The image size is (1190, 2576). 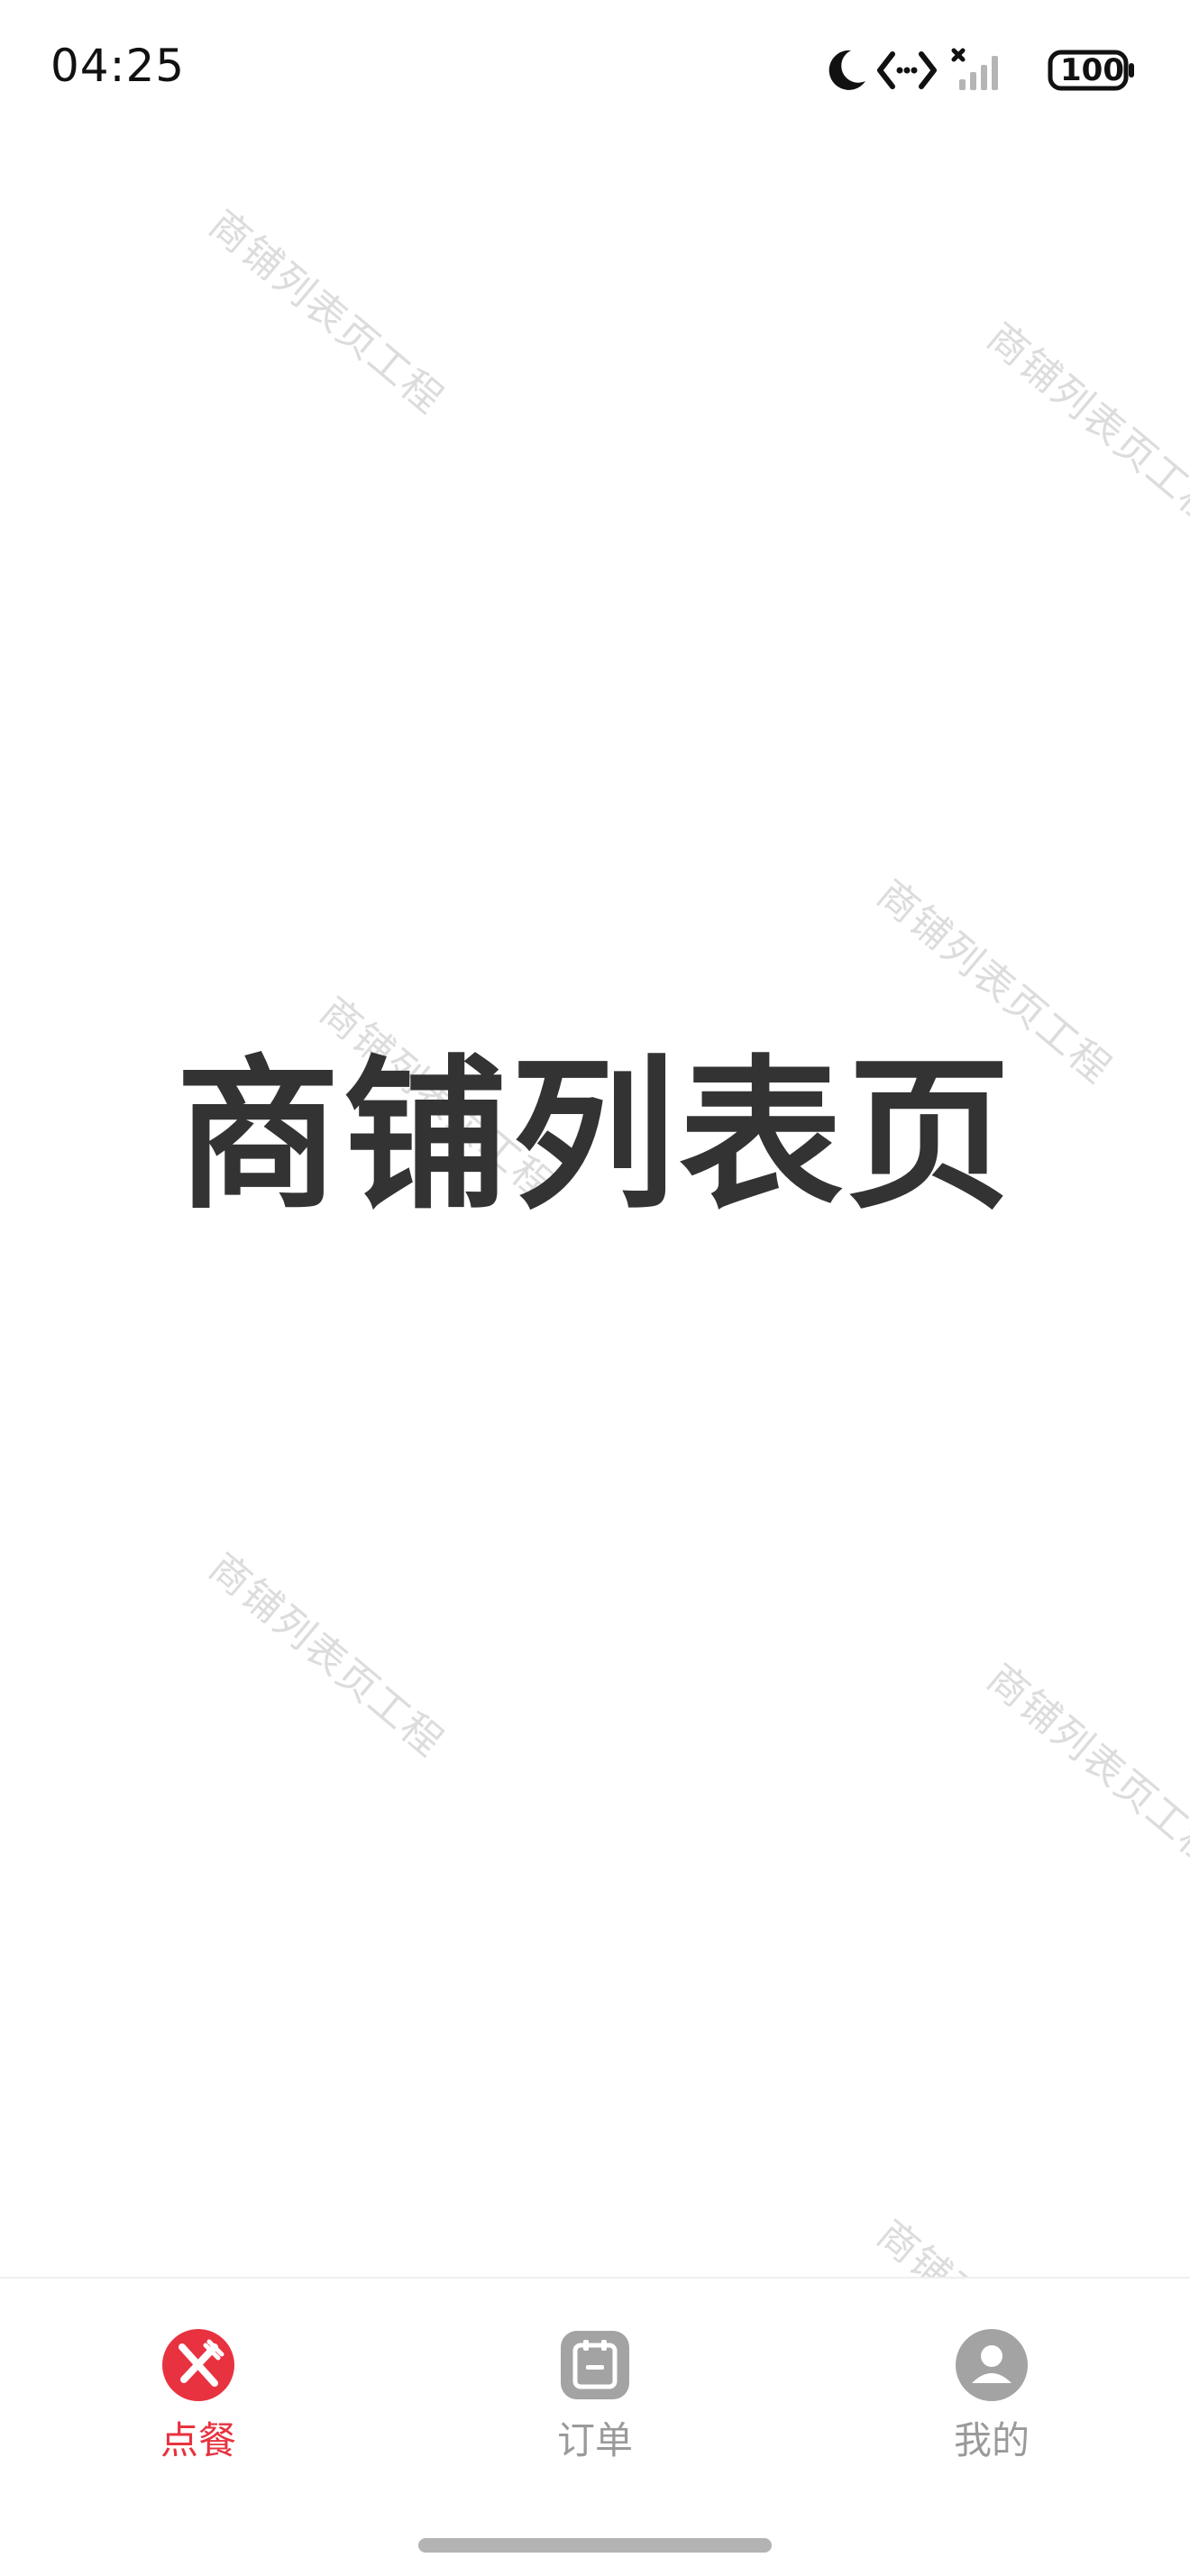 I want to click on tab-label: 点餐, so click(x=198, y=2440).